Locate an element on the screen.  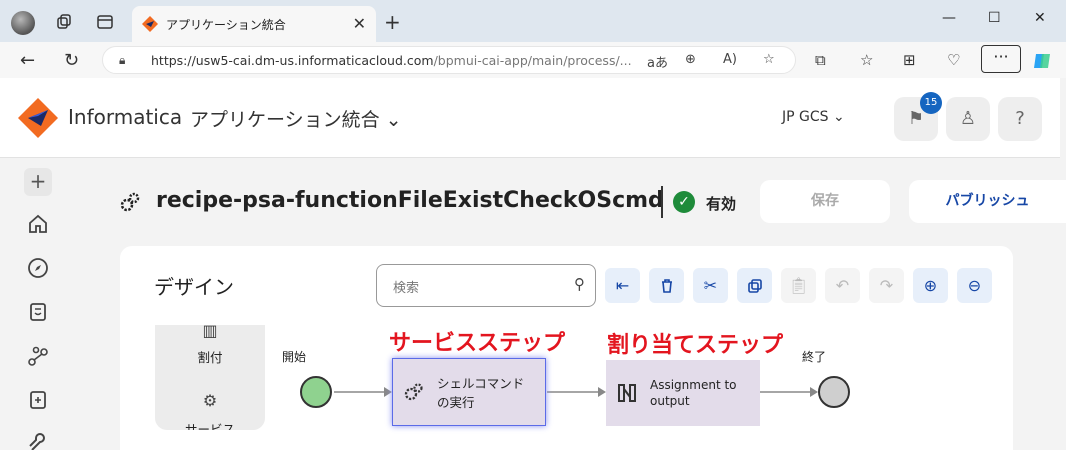
assignment-step-annotation: 割り当てステップ is located at coordinates (695, 345).